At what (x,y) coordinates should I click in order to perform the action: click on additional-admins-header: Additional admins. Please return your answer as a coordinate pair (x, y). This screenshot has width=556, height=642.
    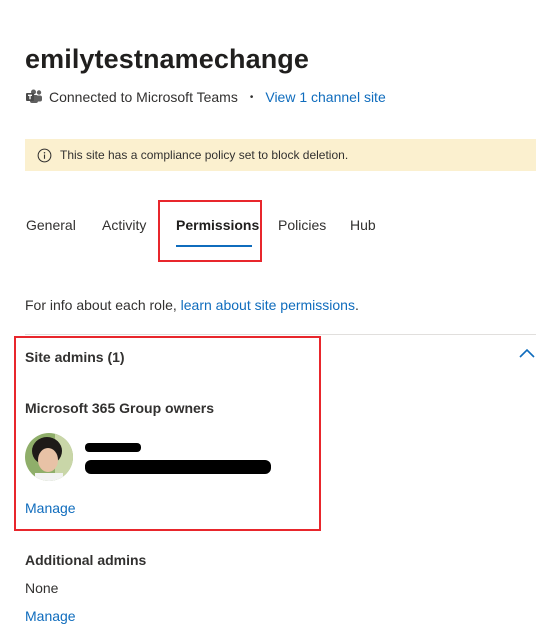
    Looking at the image, I should click on (86, 560).